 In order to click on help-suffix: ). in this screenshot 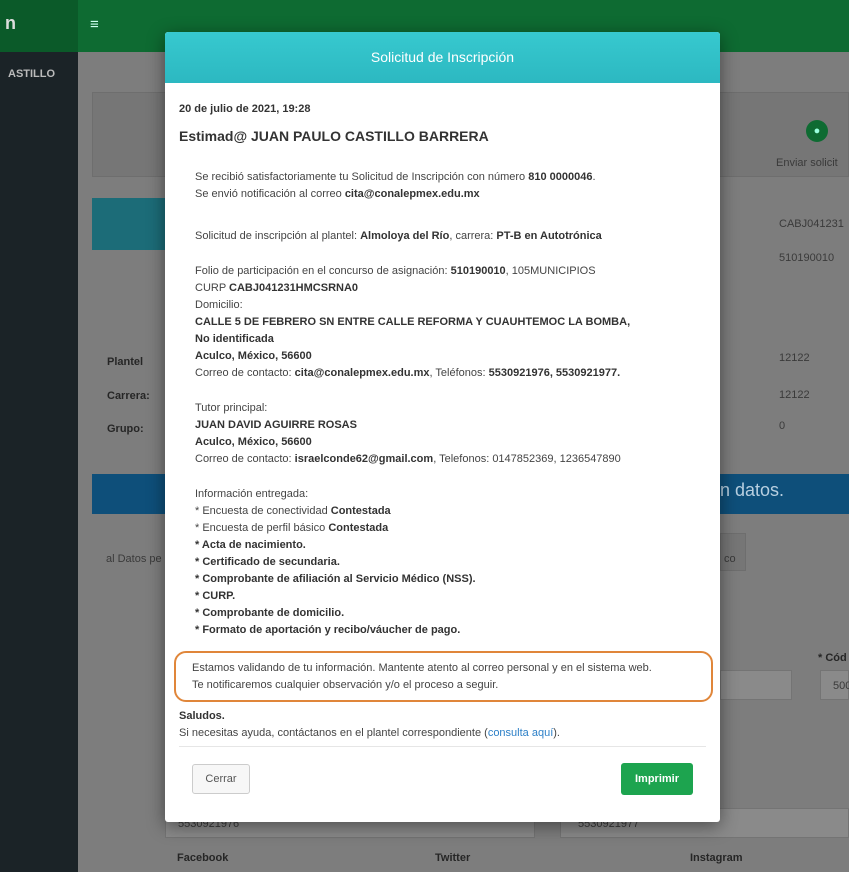, I will do `click(556, 733)`.